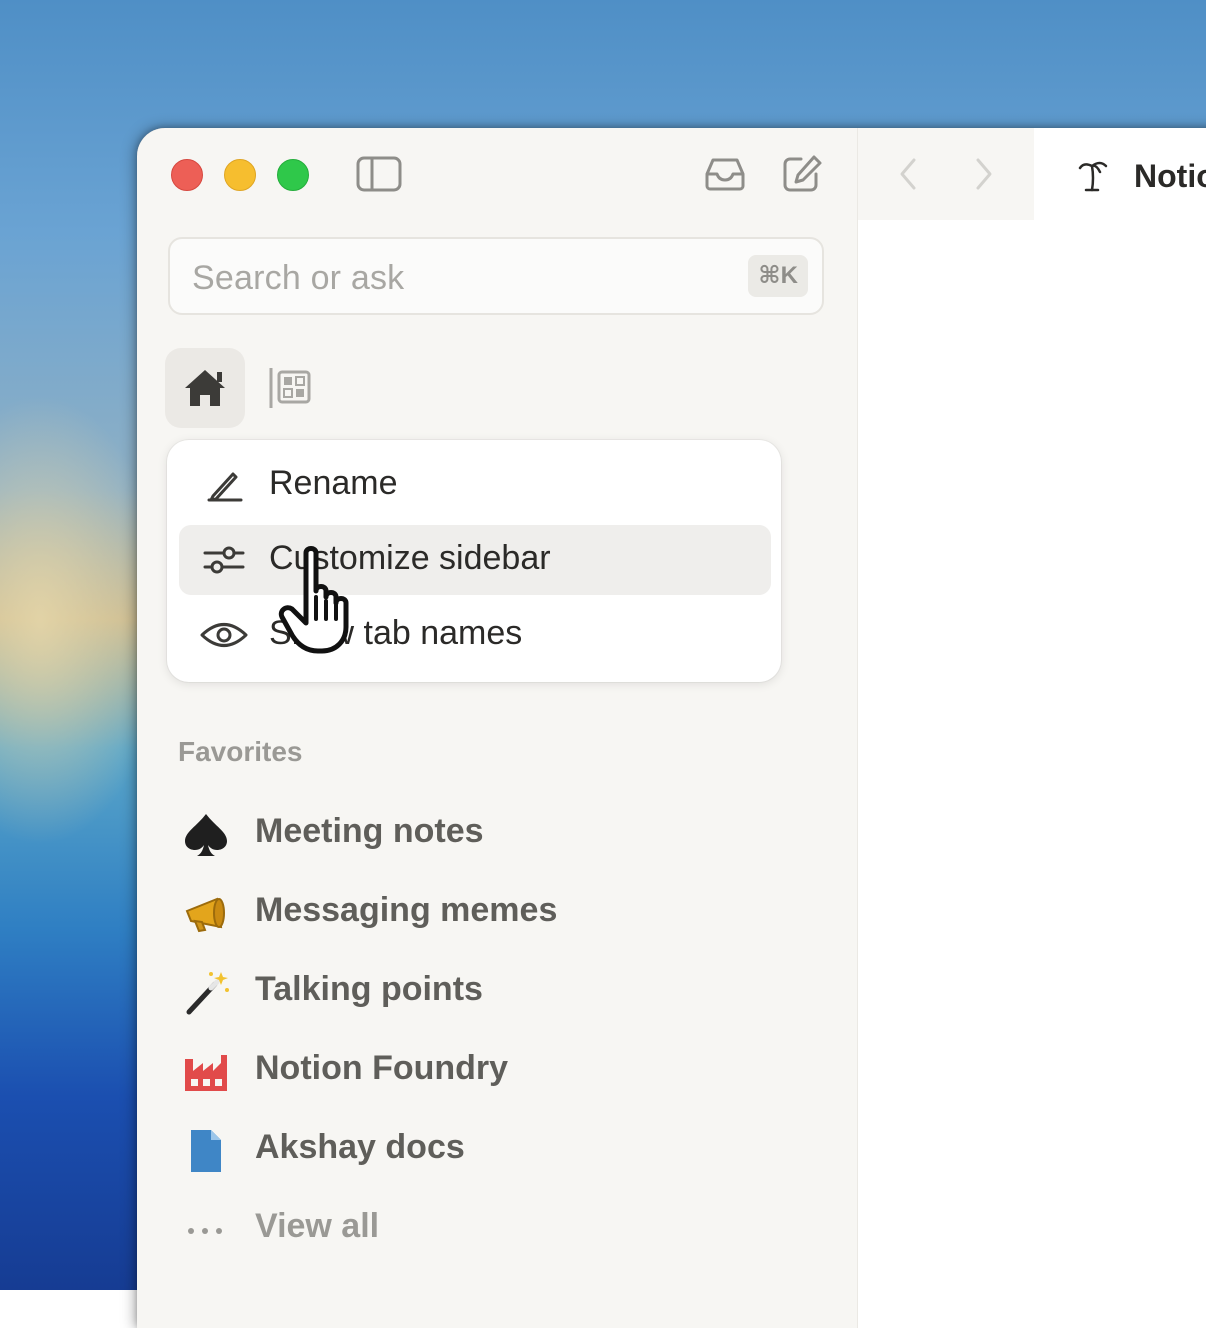 The width and height of the screenshot is (1206, 1328). Describe the element at coordinates (317, 1226) in the screenshot. I see `view-all-label: View all` at that location.